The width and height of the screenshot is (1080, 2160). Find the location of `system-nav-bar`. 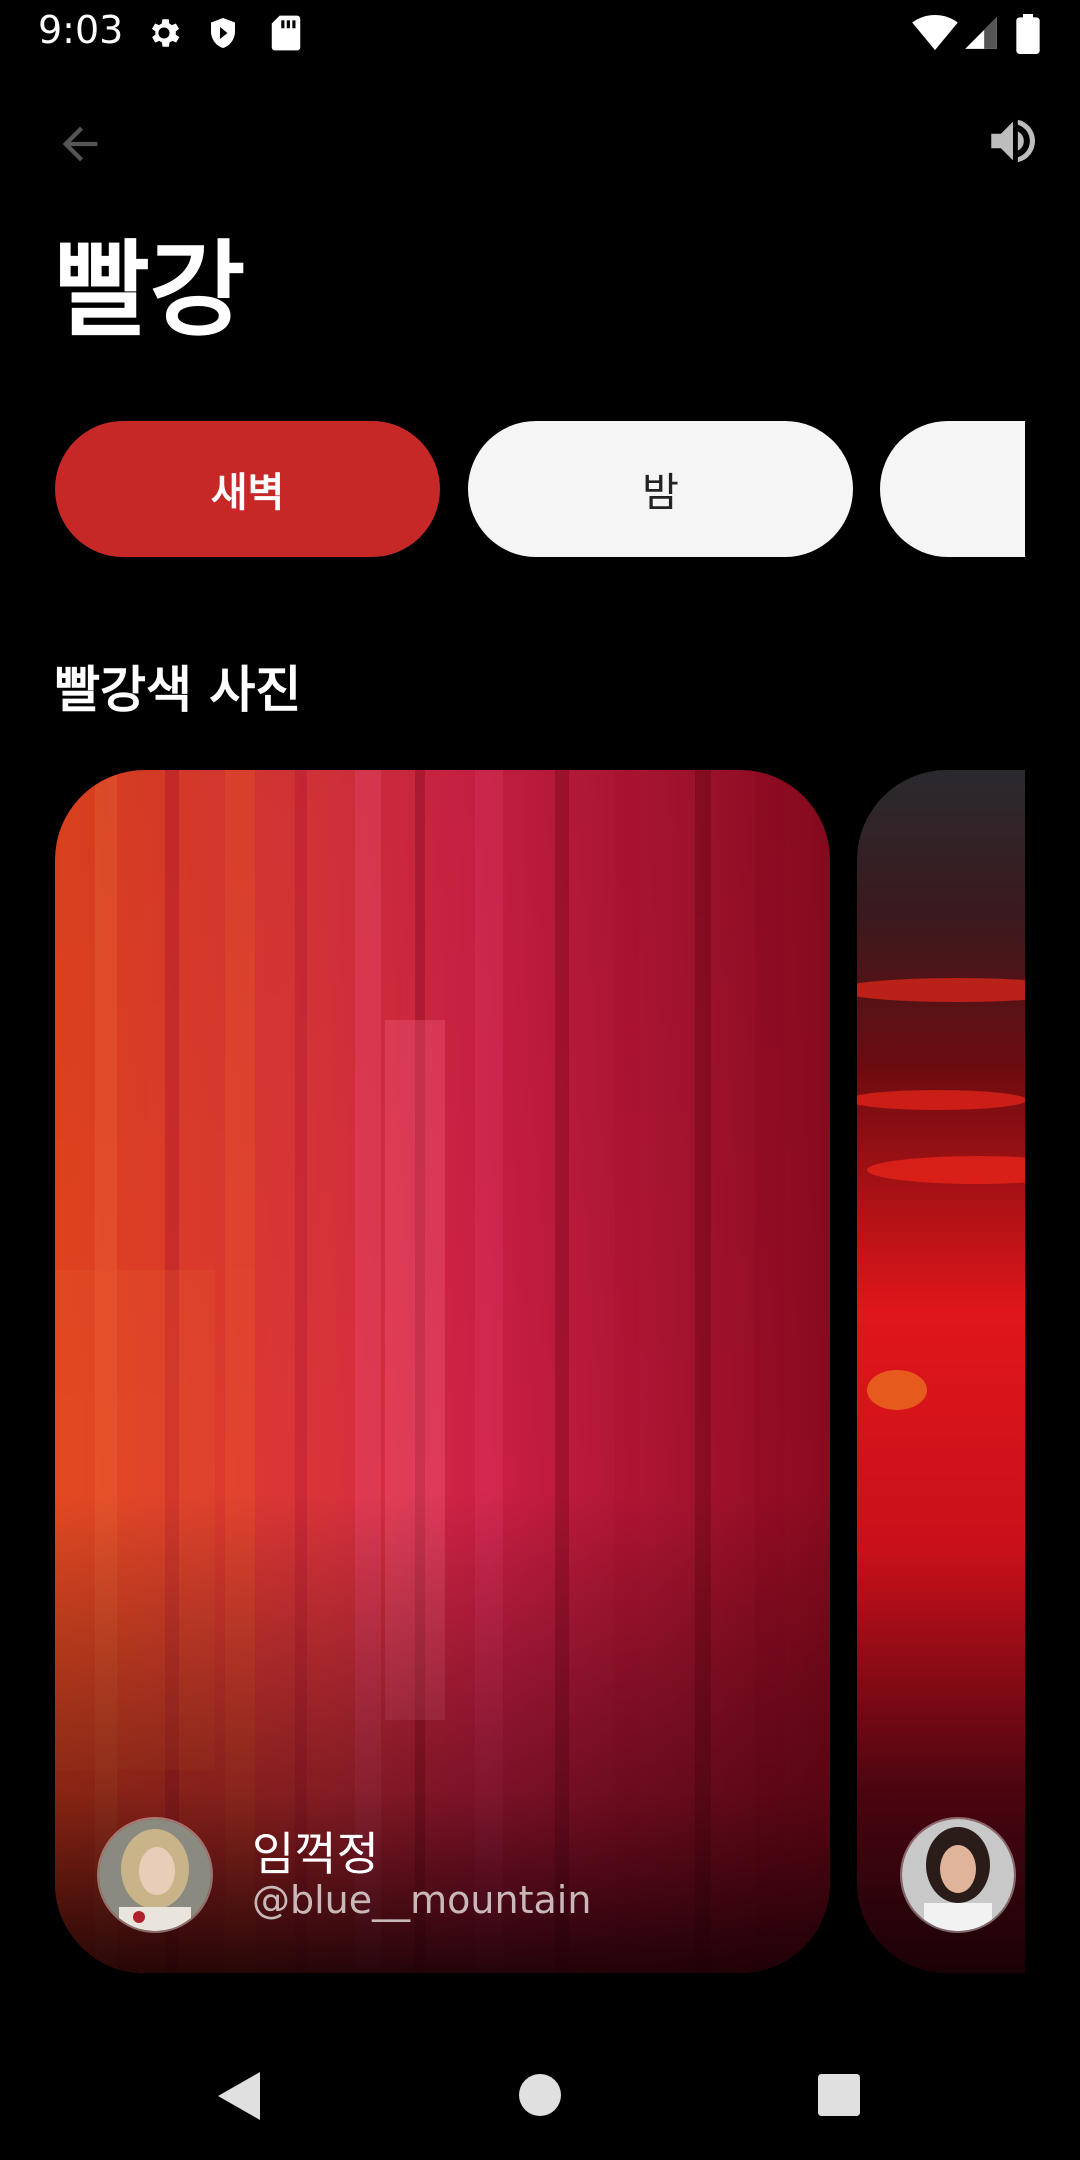

system-nav-bar is located at coordinates (540, 2100).